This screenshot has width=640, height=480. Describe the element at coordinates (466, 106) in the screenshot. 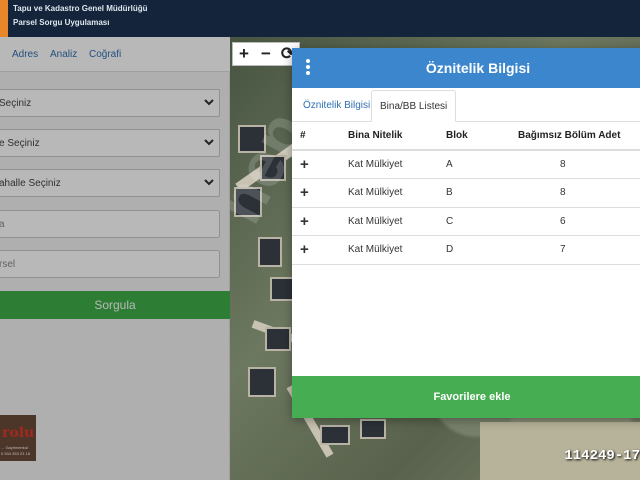

I see `modal-tabs: Öznitelik Bilgisi Bina/BB Listesi` at that location.